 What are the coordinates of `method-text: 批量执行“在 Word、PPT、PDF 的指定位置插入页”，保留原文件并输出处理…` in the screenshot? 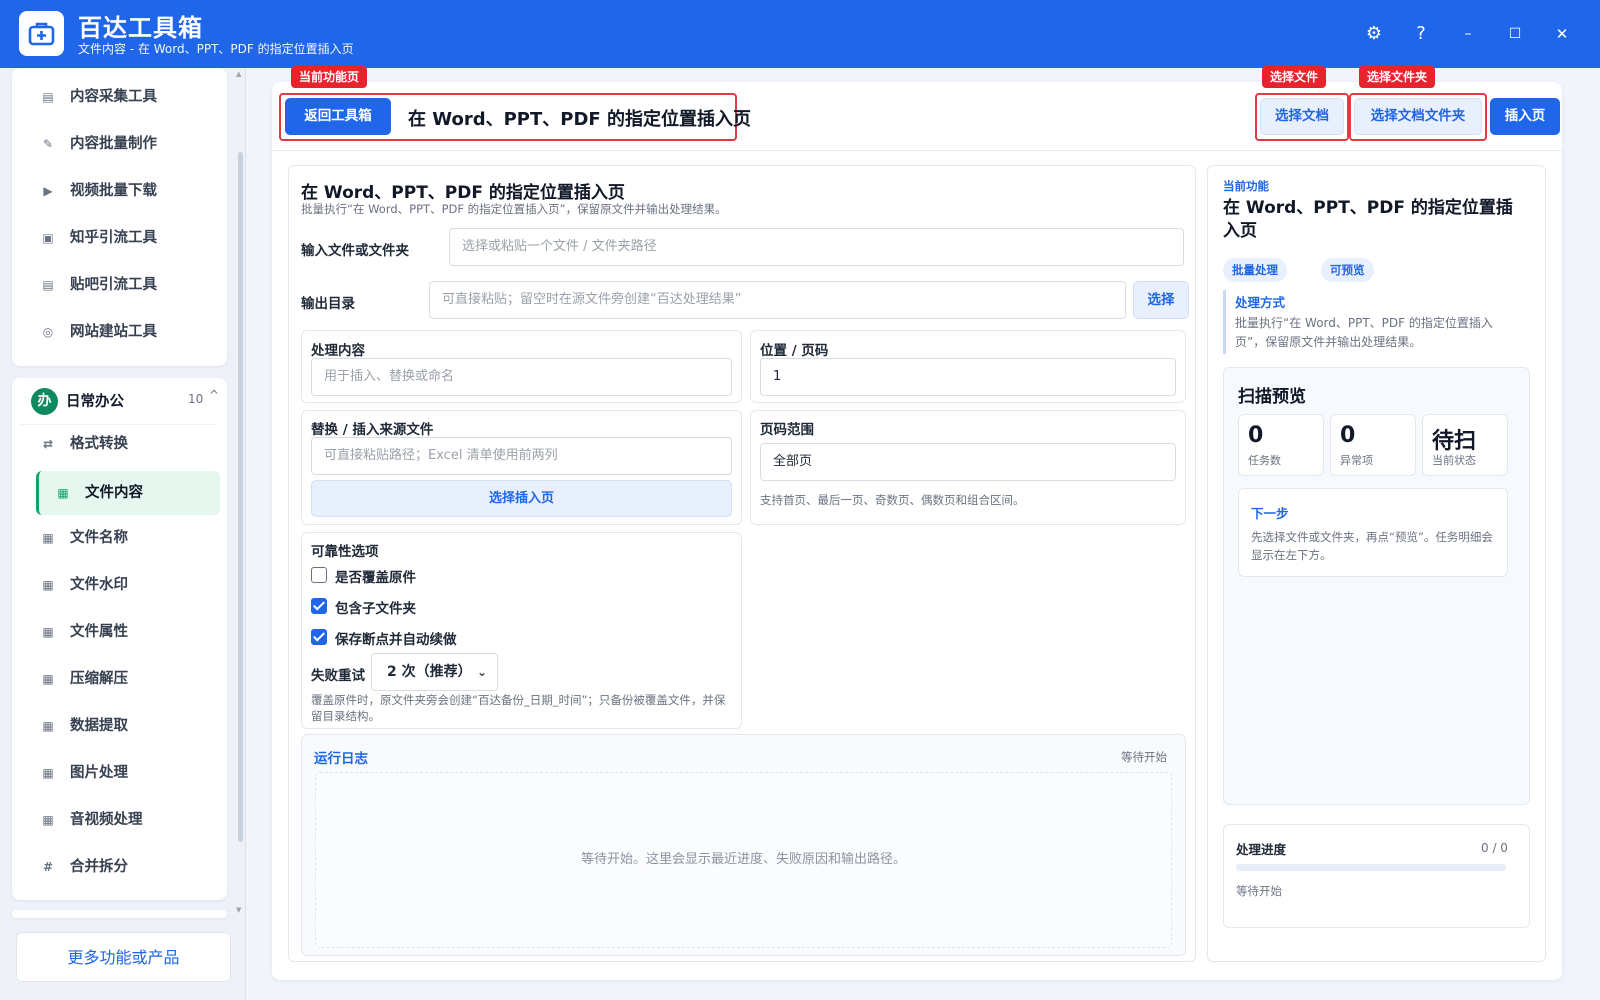 It's located at (1364, 332).